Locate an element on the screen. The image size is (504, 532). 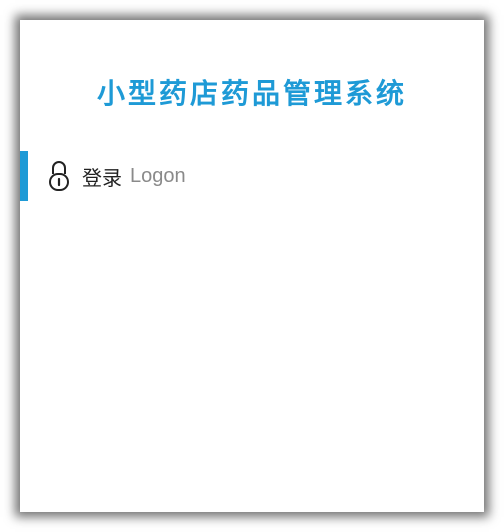
login-label-cn: 登录 is located at coordinates (102, 177).